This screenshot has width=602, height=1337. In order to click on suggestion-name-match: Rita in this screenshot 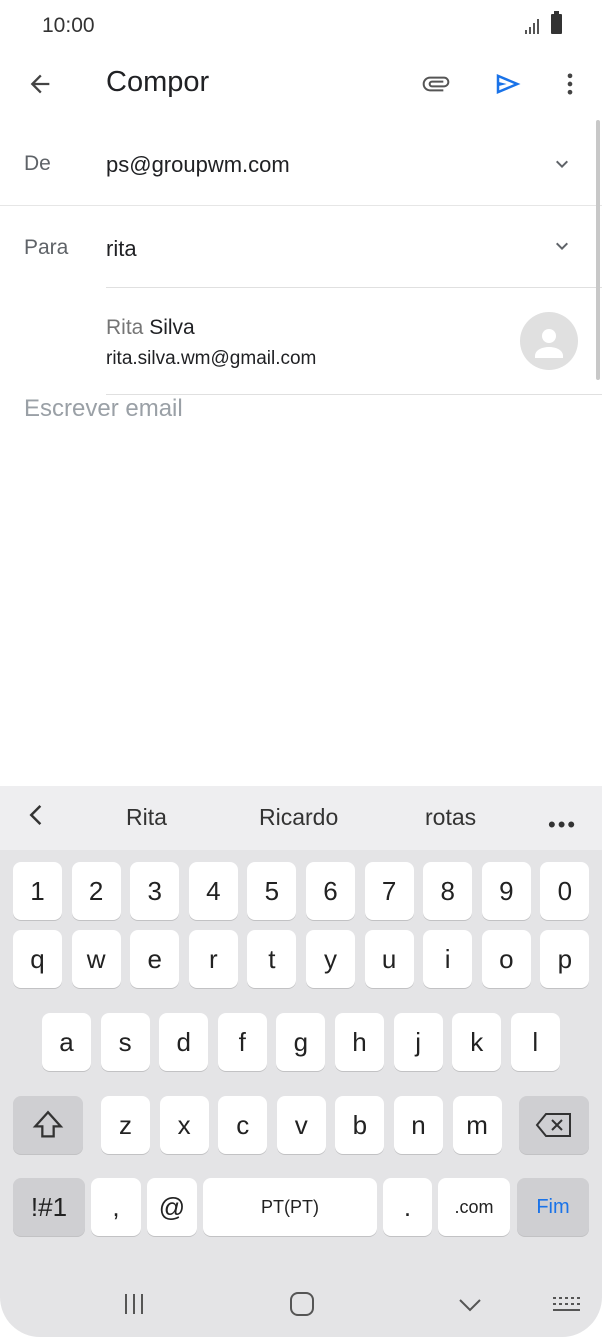, I will do `click(125, 327)`.